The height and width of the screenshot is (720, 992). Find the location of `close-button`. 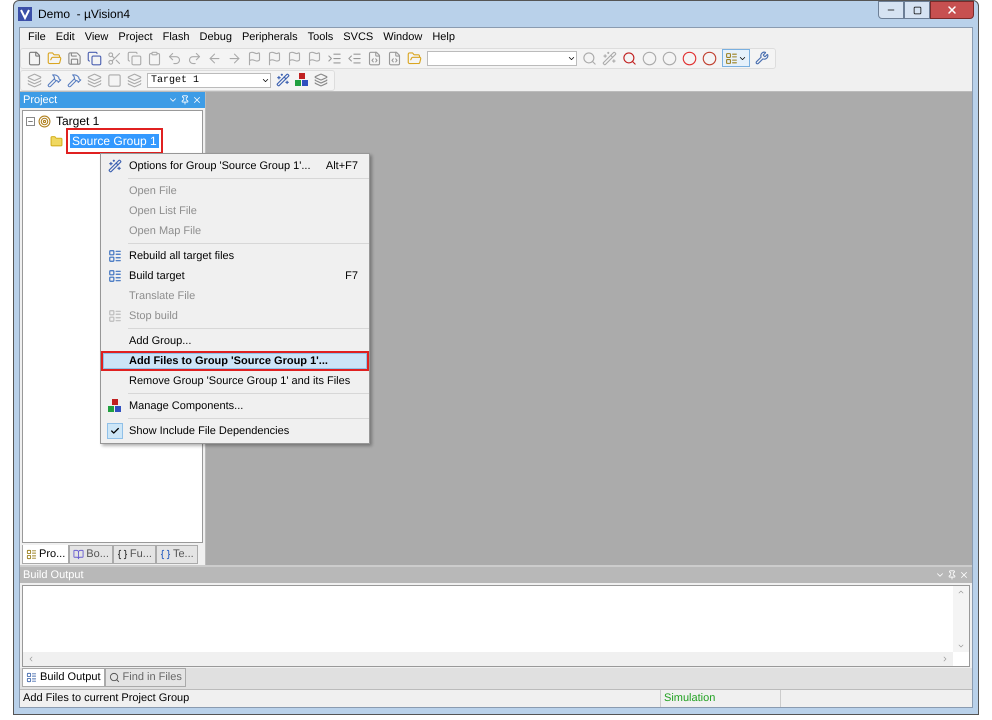

close-button is located at coordinates (952, 10).